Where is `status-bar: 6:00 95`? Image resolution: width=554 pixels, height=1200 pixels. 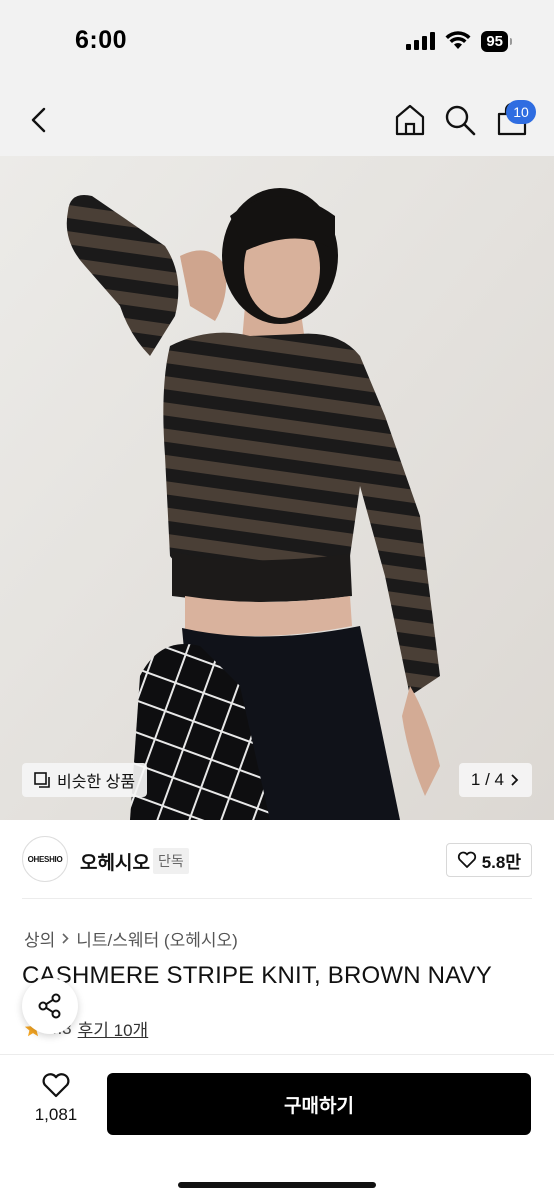
status-bar: 6:00 95 is located at coordinates (277, 42).